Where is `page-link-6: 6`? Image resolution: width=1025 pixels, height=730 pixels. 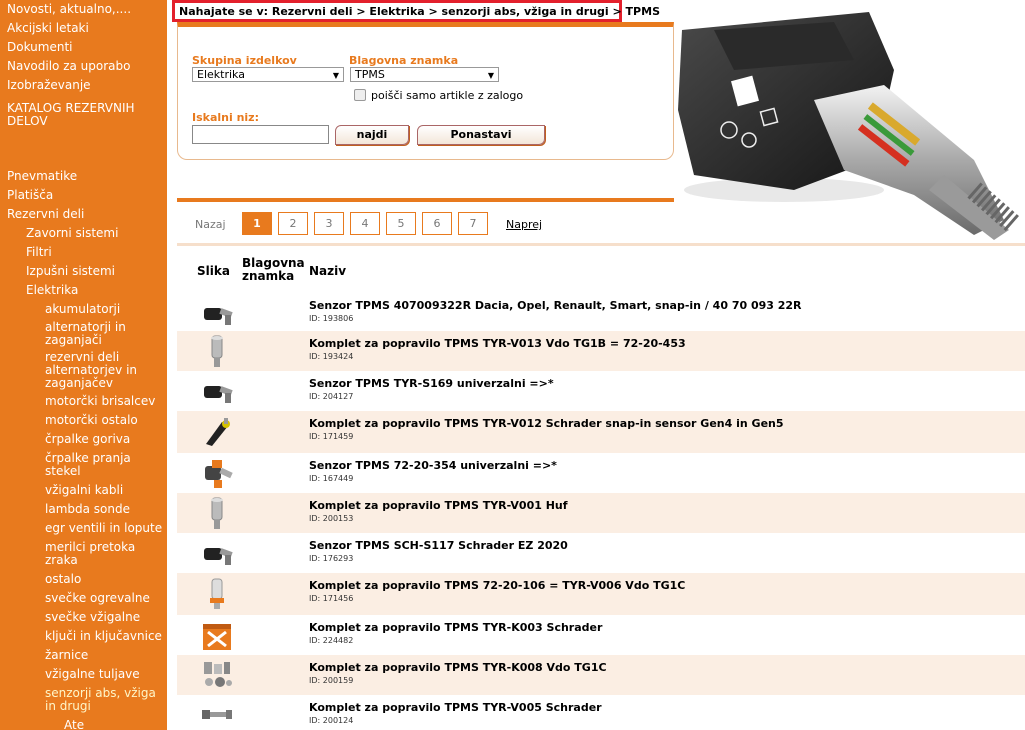 page-link-6: 6 is located at coordinates (437, 223).